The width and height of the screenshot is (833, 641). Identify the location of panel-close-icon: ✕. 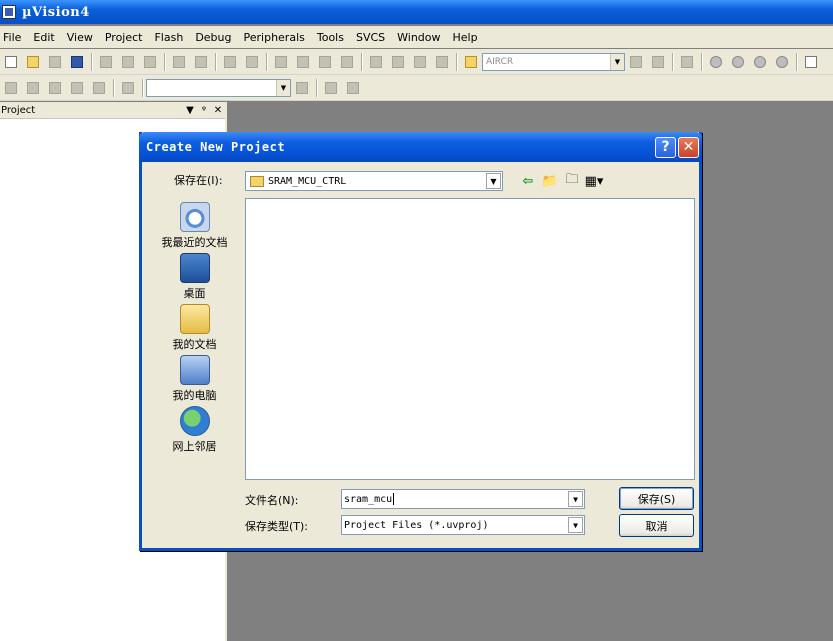
(218, 110).